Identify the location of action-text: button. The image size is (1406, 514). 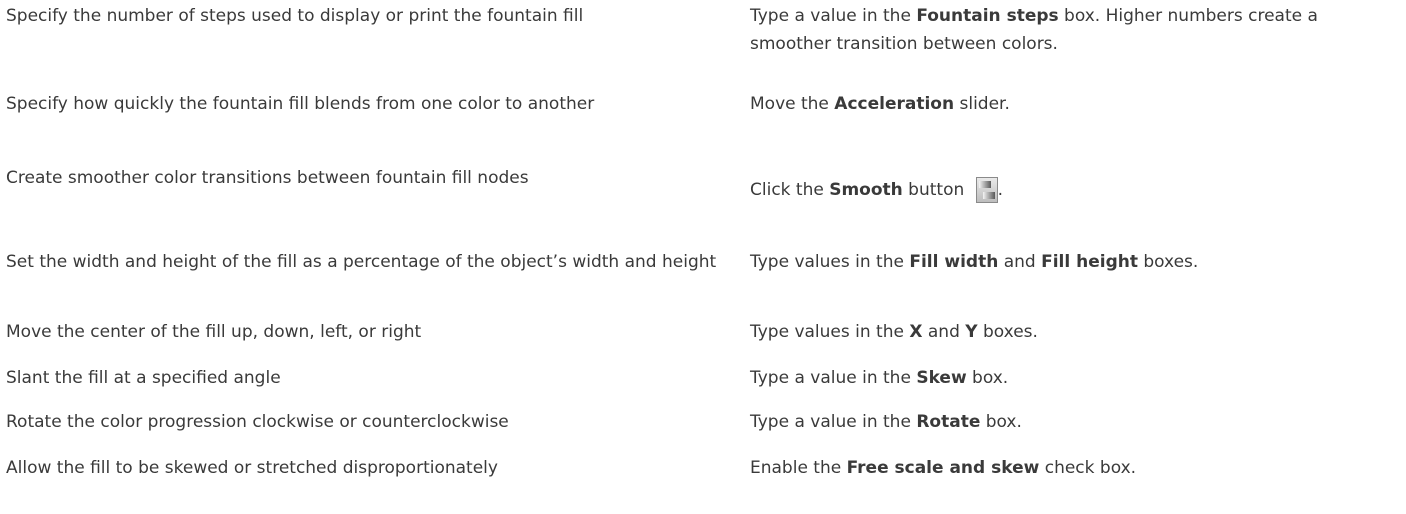
(936, 190).